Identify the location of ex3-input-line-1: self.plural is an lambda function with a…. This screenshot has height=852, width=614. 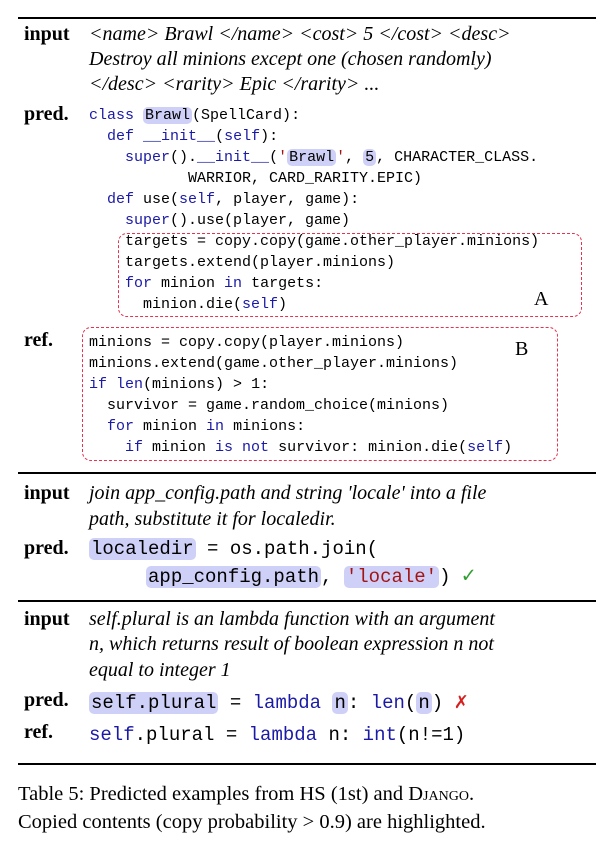
(292, 619).